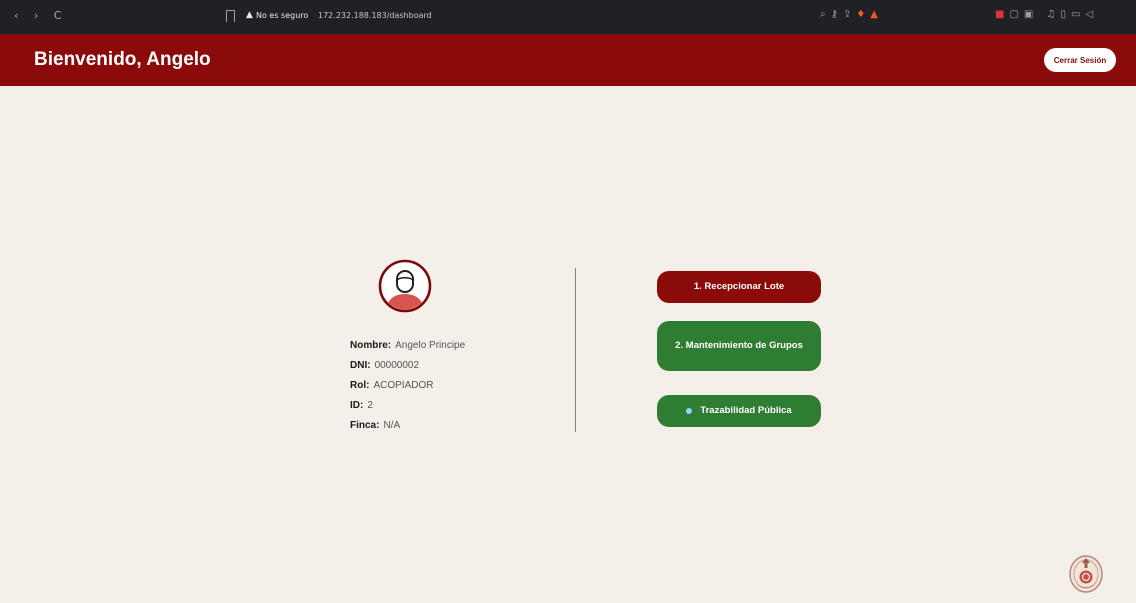 The height and width of the screenshot is (603, 1136). I want to click on info-label: DNI:, so click(360, 365).